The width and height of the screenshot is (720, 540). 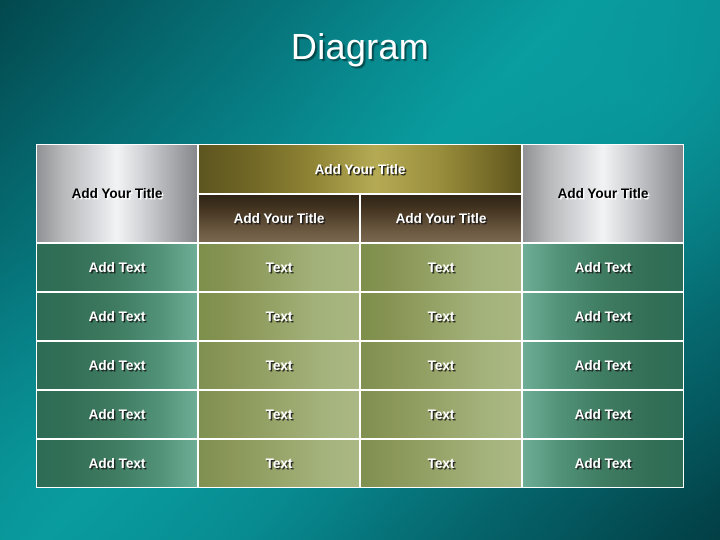 What do you see at coordinates (279, 218) in the screenshot?
I see `subheader-cell-col2: Add Your Title` at bounding box center [279, 218].